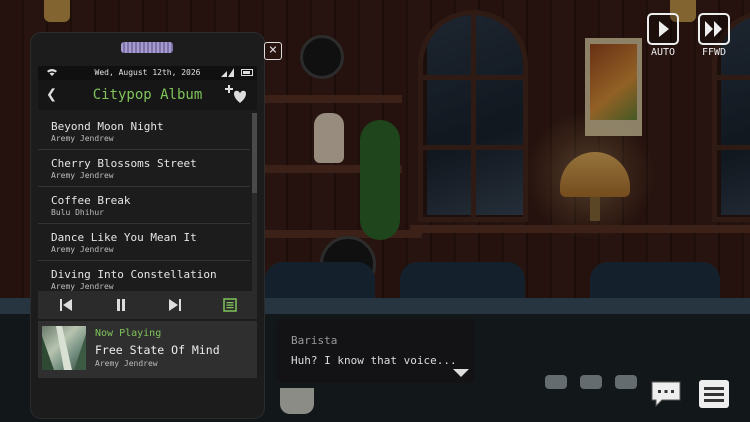 The image size is (750, 422). I want to click on list-item: Cherry Blossoms Street Aremy Jendrew, so click(144, 168).